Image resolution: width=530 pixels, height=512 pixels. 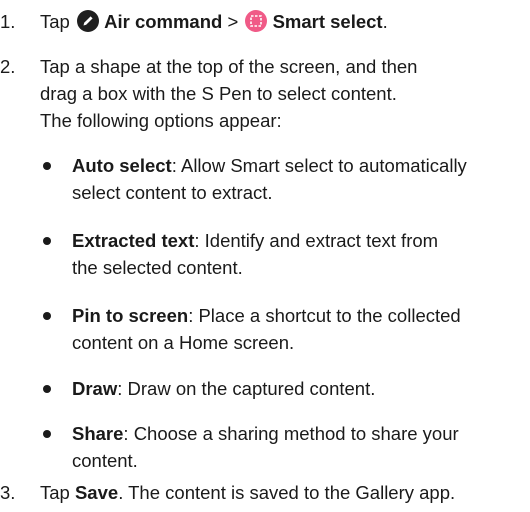 I want to click on option-term: Share, so click(x=98, y=433).